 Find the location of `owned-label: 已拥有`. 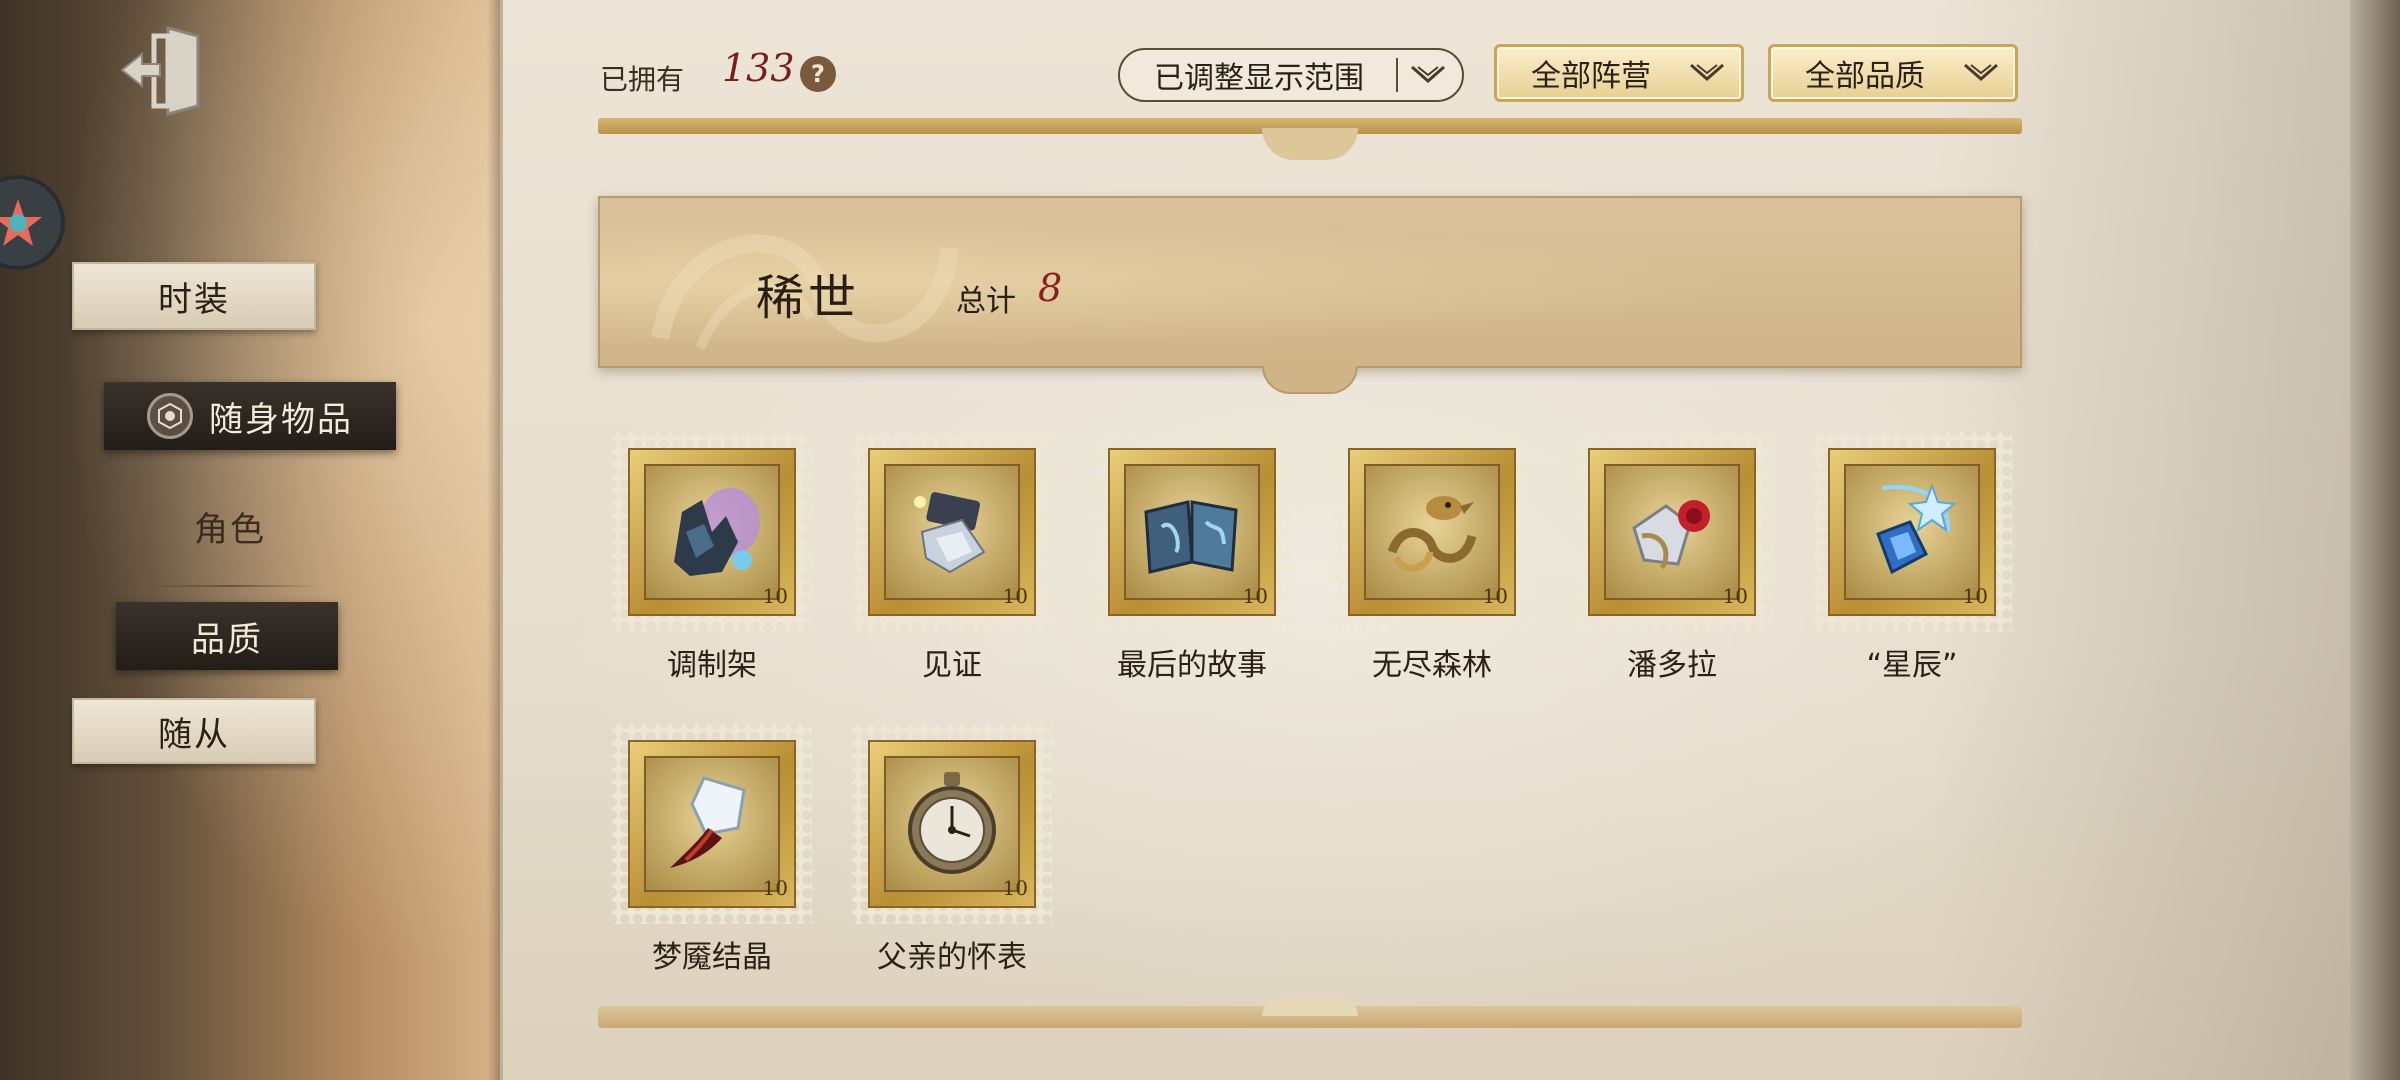

owned-label: 已拥有 is located at coordinates (642, 79).